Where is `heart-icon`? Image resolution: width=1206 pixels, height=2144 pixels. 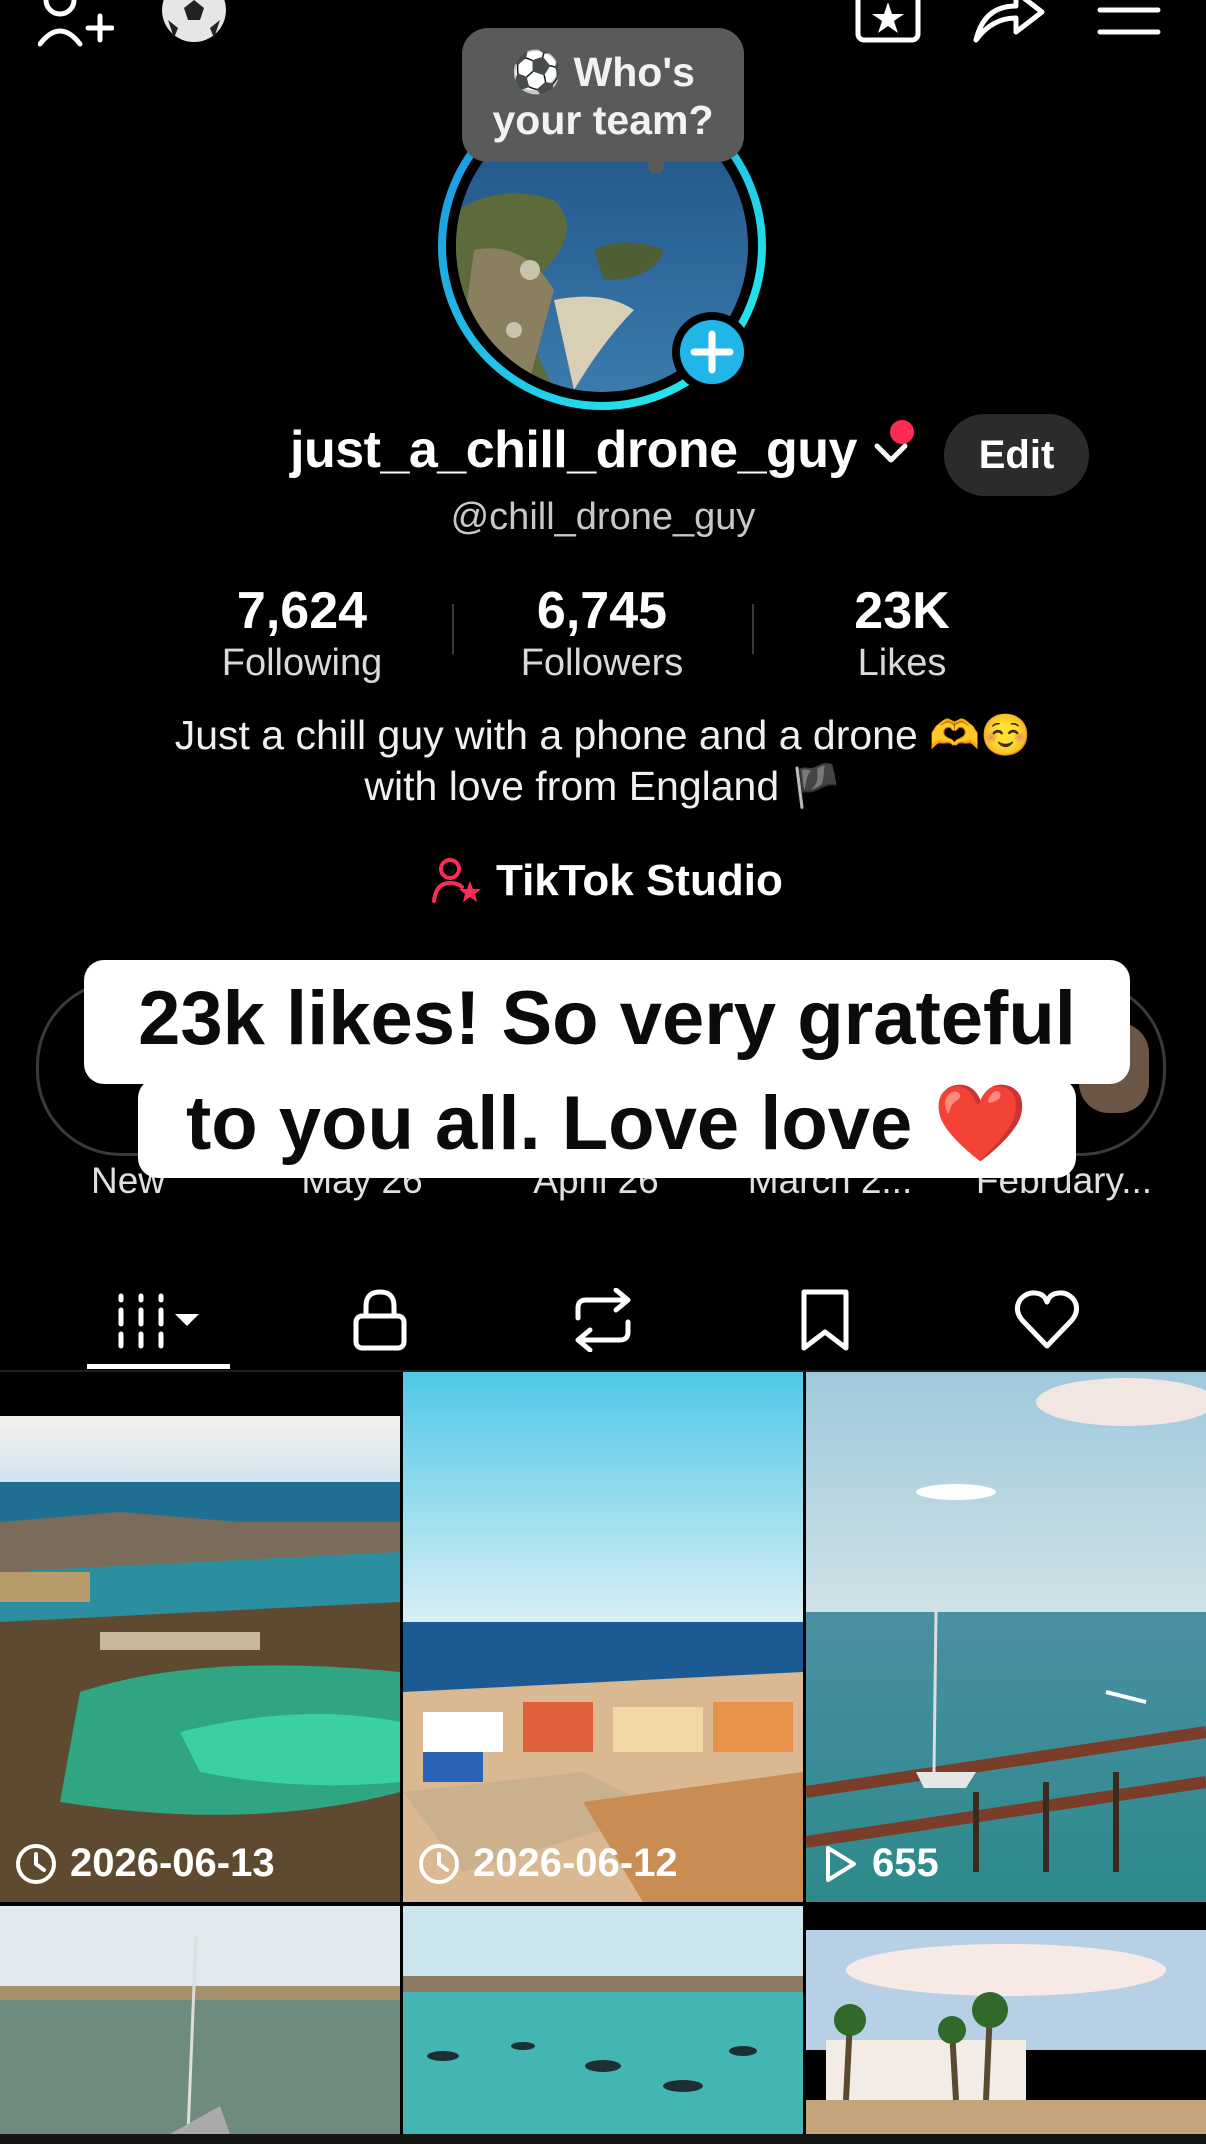 heart-icon is located at coordinates (1047, 1319).